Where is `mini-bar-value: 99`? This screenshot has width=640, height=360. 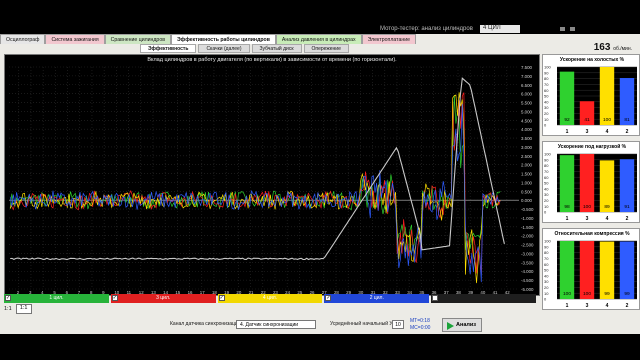
mini-bar-value: 99 is located at coordinates (627, 294).